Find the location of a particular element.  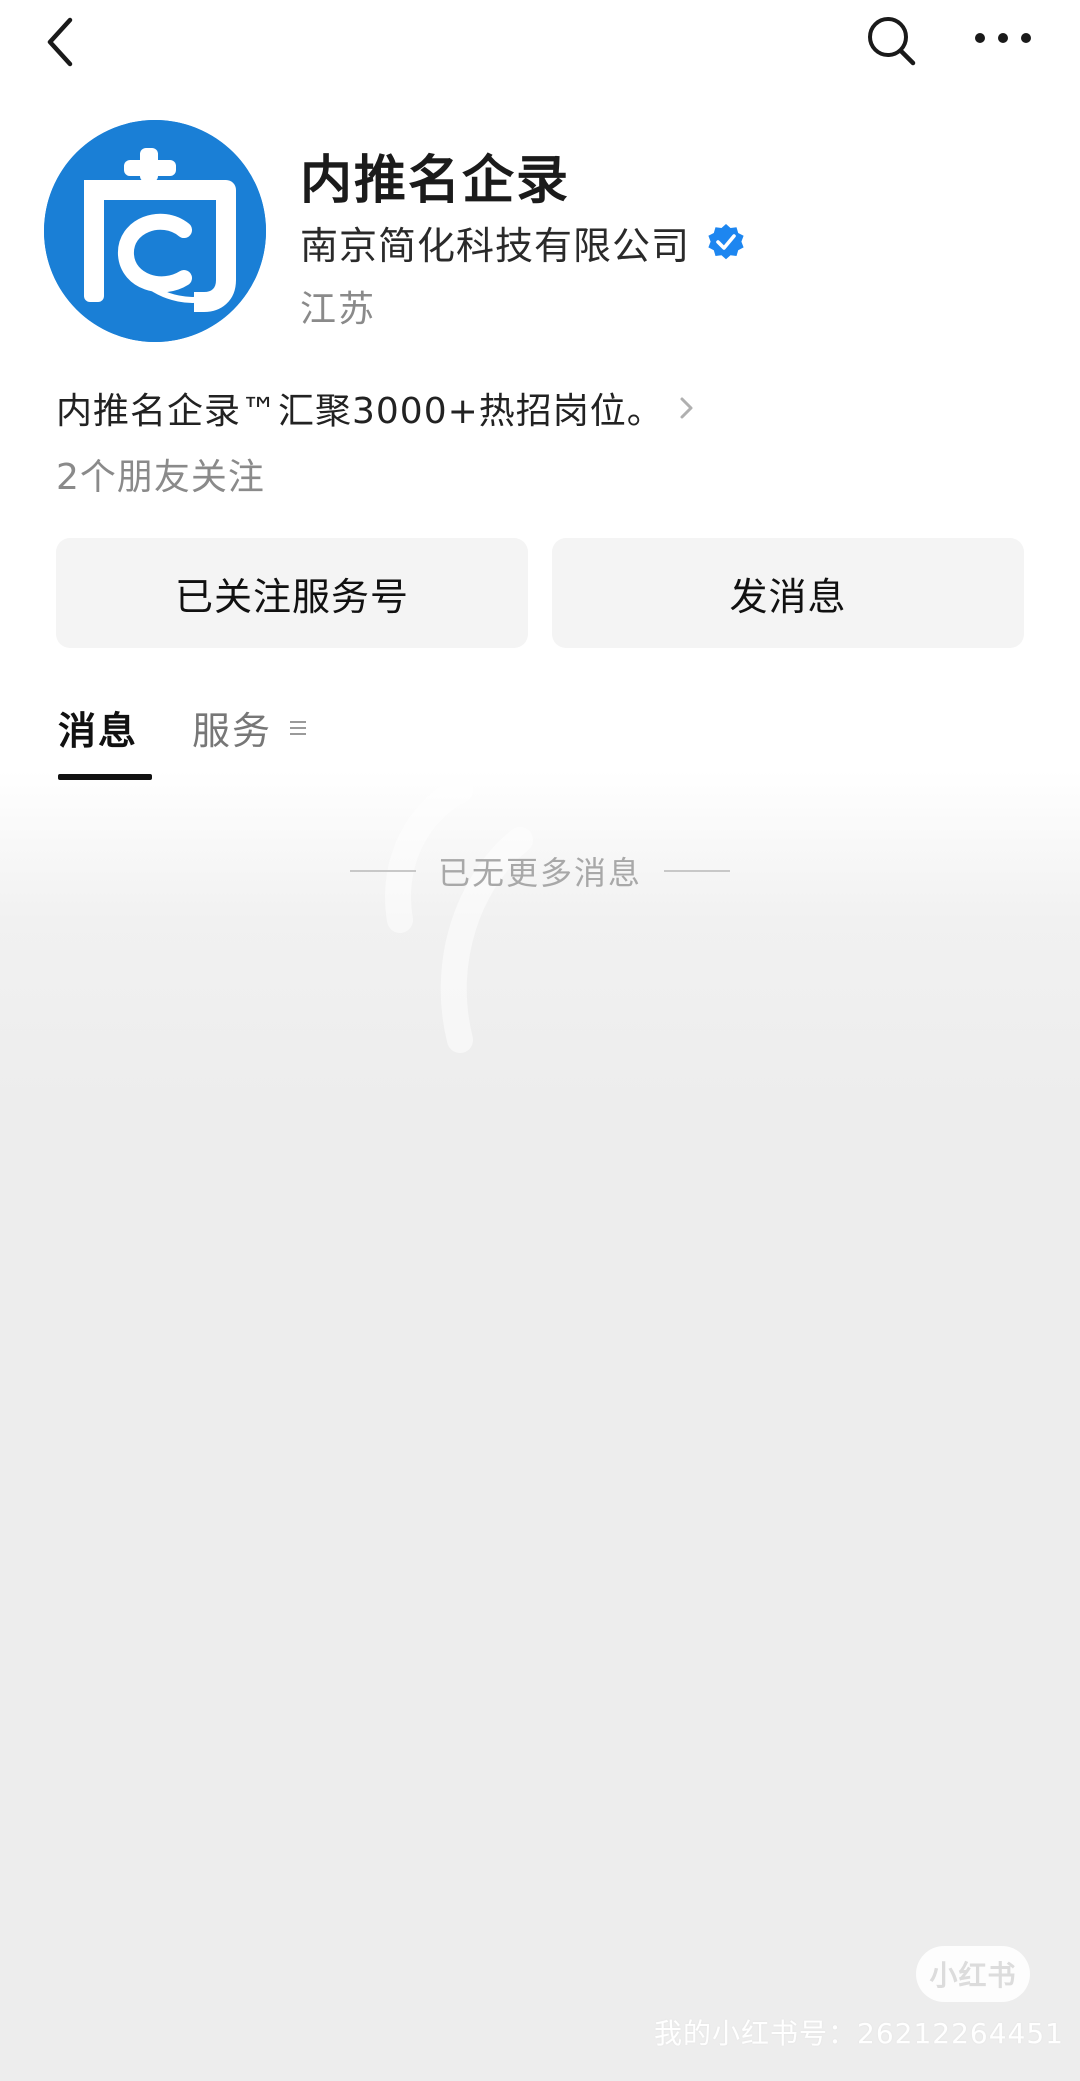

send-message-button: 发消息 is located at coordinates (788, 593).